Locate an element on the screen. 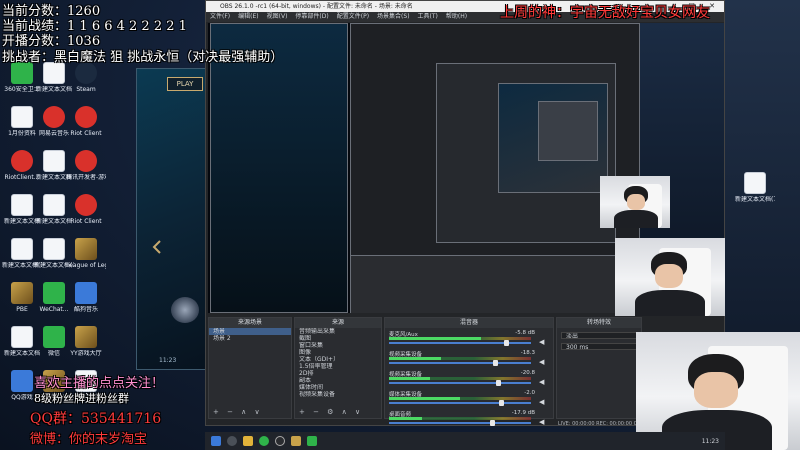 This screenshot has height=450, width=800. file-explorer-icon is located at coordinates (248, 441).